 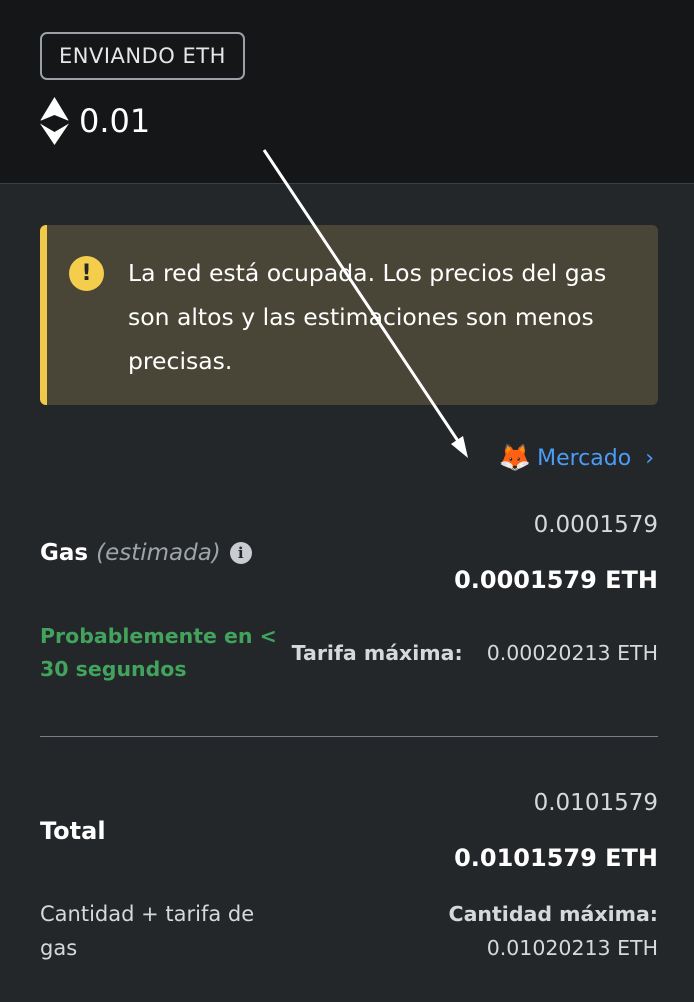 What do you see at coordinates (54, 121) in the screenshot?
I see `ethereum-icon` at bounding box center [54, 121].